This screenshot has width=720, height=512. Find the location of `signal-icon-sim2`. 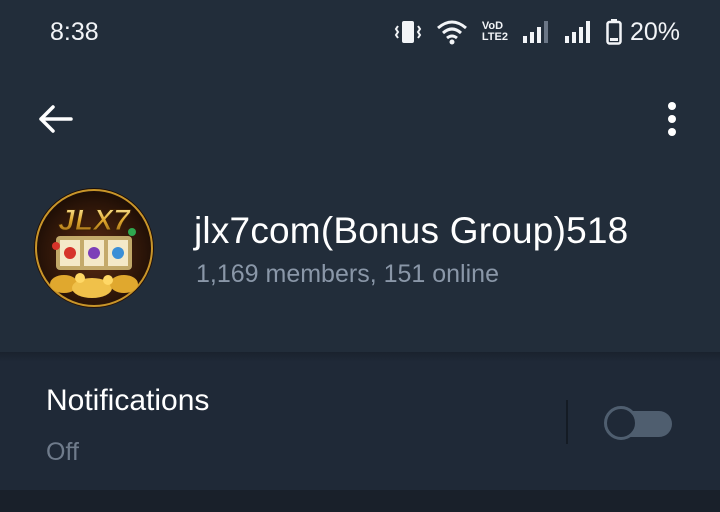

signal-icon-sim2 is located at coordinates (578, 32).